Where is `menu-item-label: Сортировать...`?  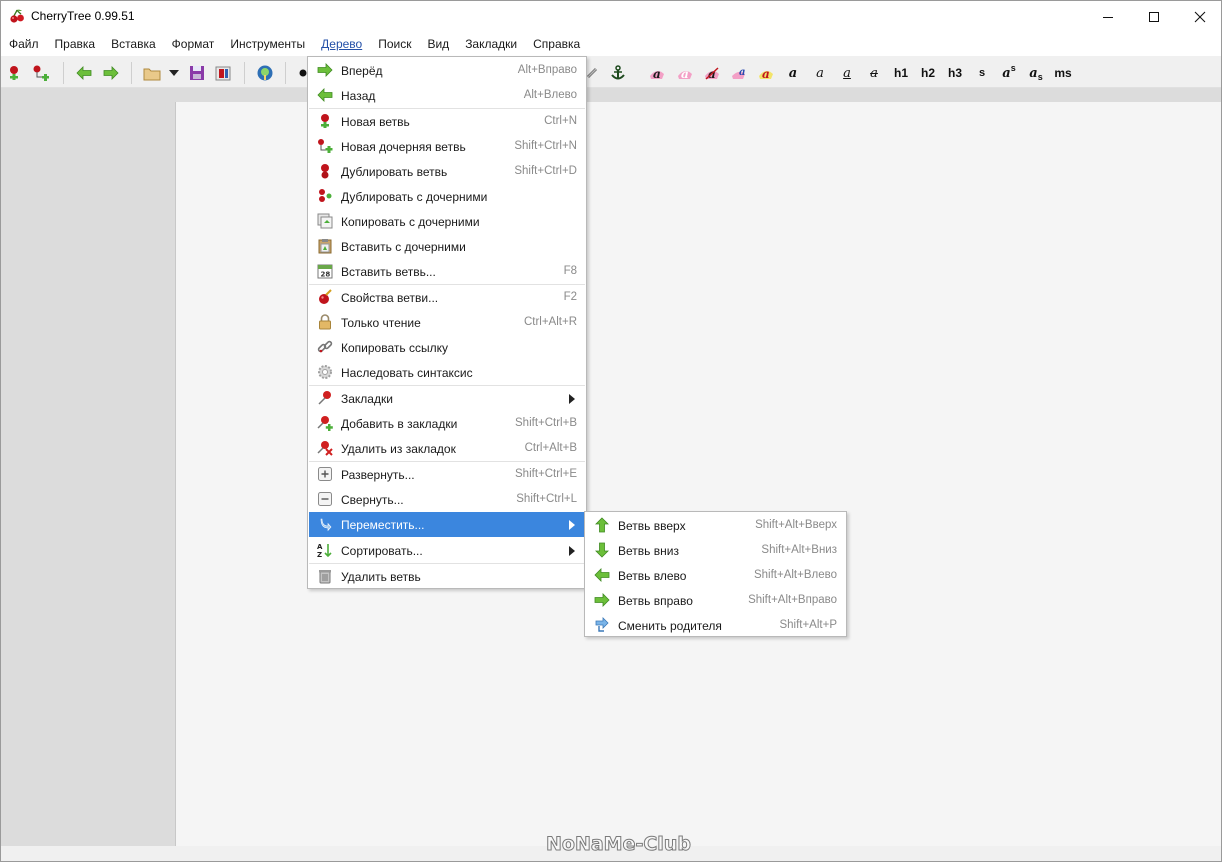
menu-item-label: Сортировать... is located at coordinates (382, 551).